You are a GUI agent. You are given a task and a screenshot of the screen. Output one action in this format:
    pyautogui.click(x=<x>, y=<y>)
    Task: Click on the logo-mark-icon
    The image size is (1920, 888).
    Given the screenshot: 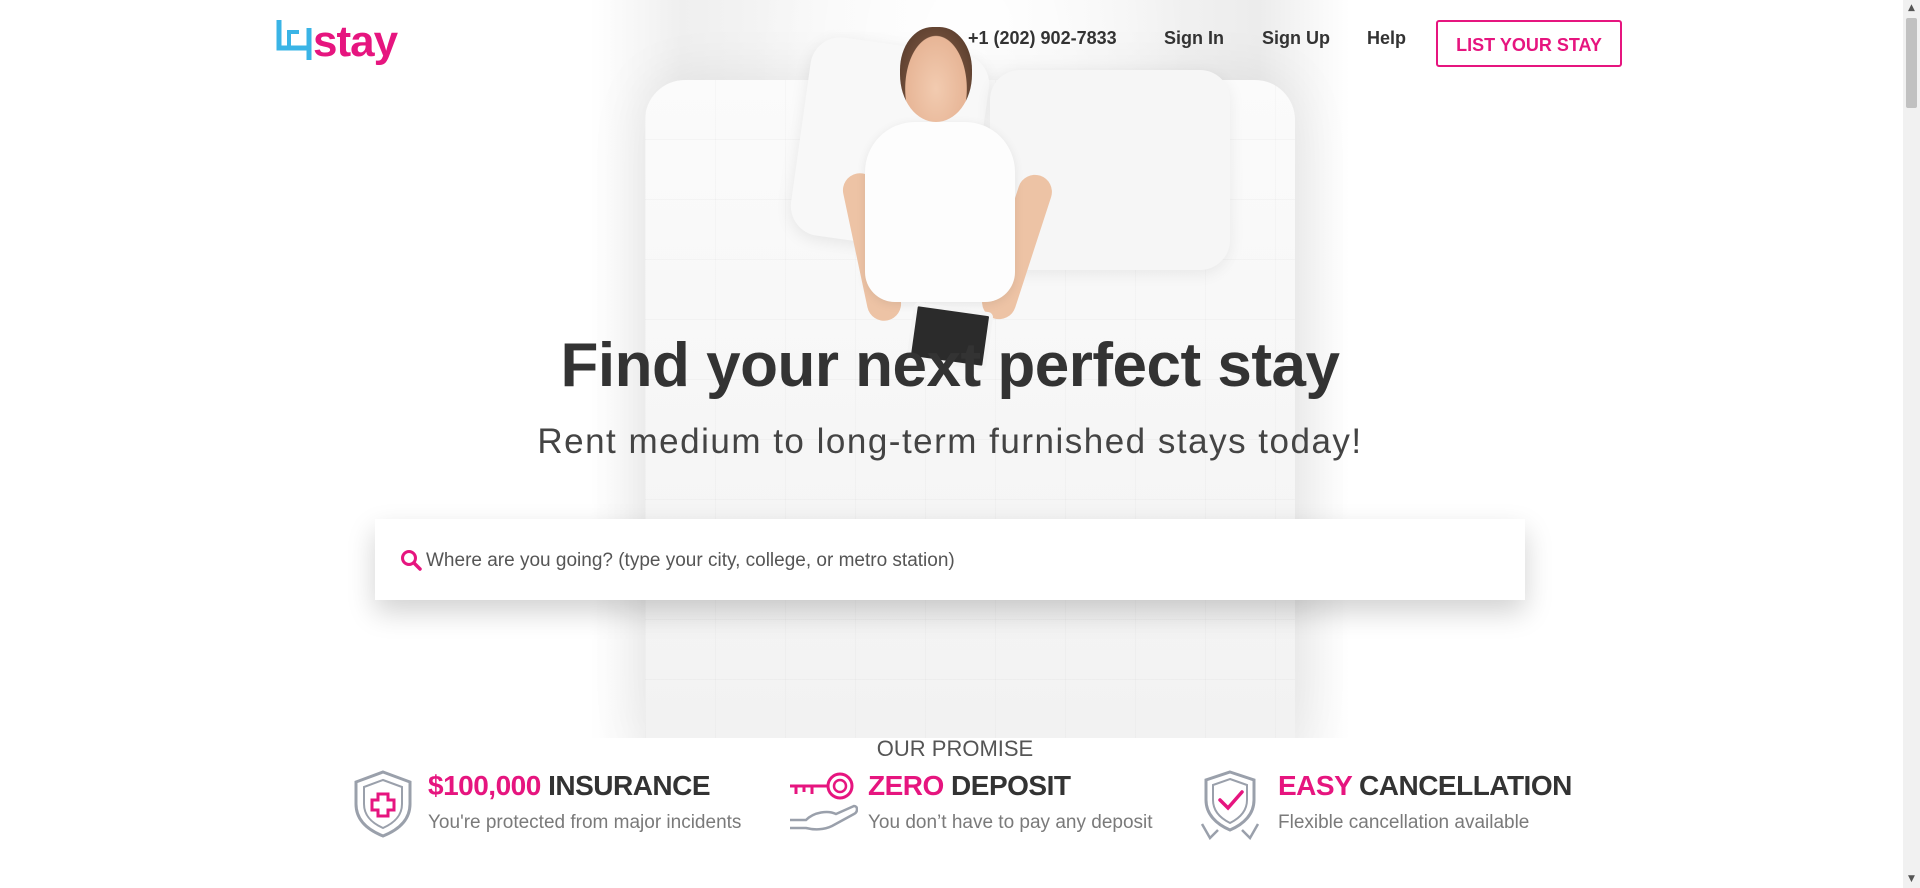 What is the action you would take?
    pyautogui.click(x=294, y=40)
    